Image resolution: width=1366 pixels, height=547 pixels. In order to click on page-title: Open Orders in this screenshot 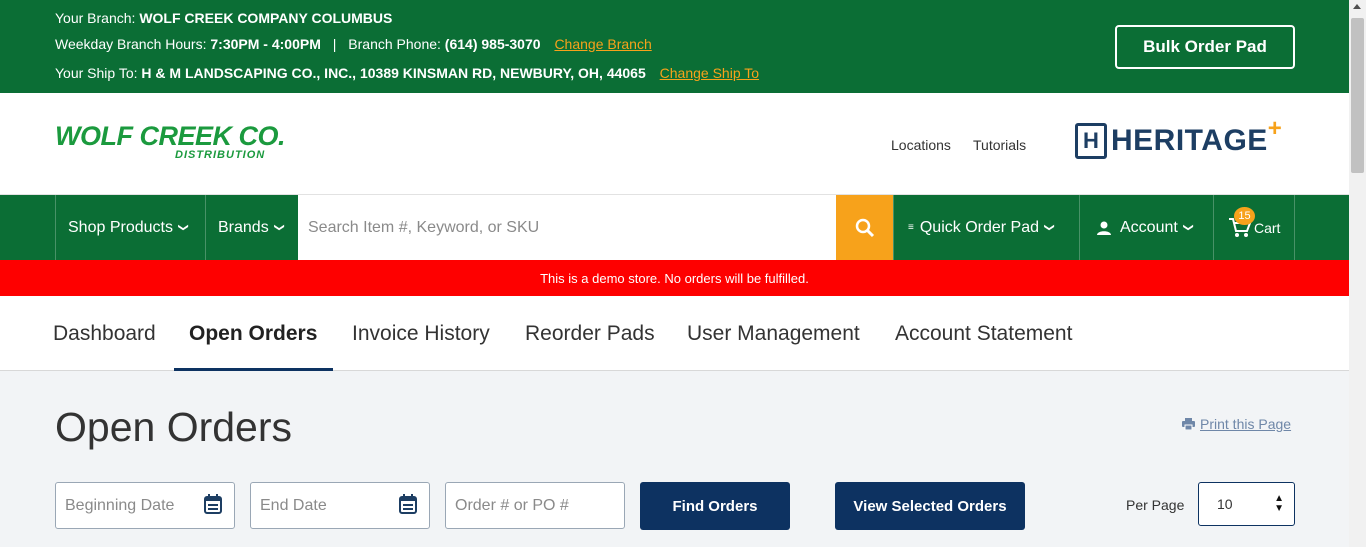, I will do `click(173, 427)`.